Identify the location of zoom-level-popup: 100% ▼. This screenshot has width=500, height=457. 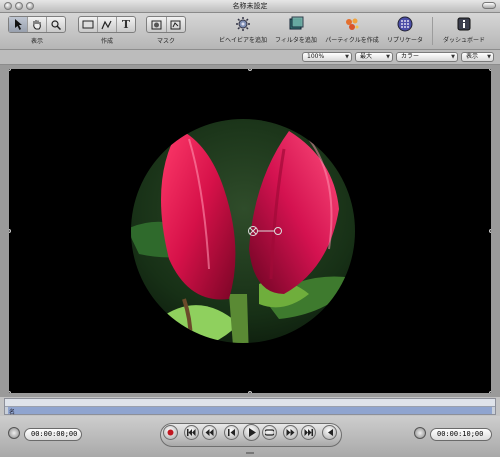
(327, 57).